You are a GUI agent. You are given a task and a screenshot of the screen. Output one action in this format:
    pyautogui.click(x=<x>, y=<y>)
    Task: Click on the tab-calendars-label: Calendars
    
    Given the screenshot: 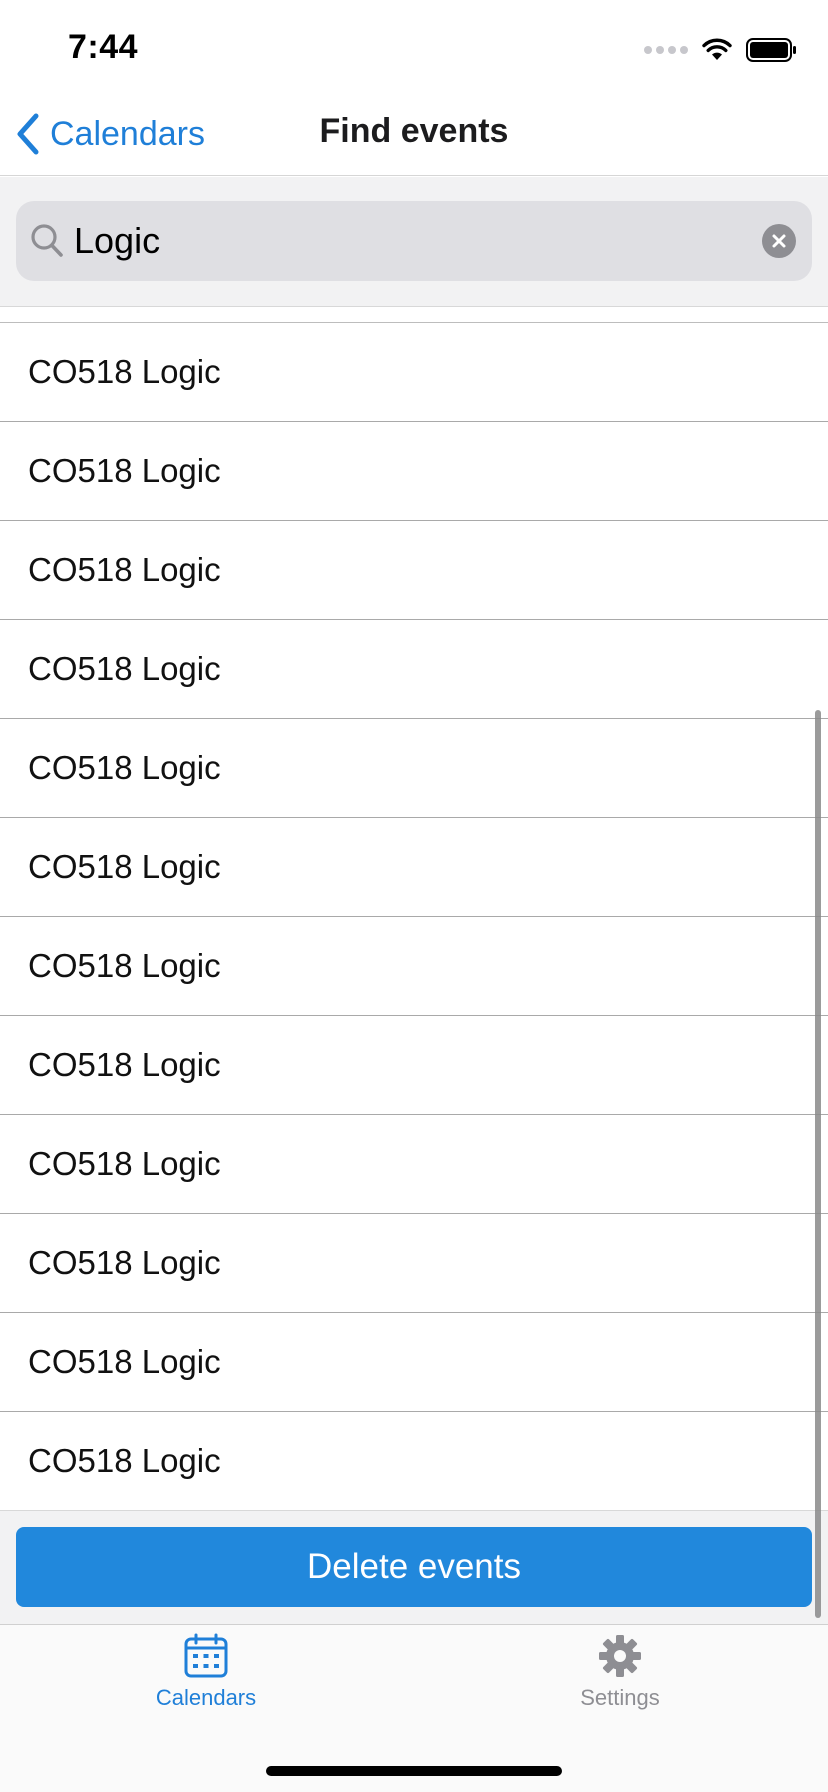 What is the action you would take?
    pyautogui.click(x=206, y=1697)
    